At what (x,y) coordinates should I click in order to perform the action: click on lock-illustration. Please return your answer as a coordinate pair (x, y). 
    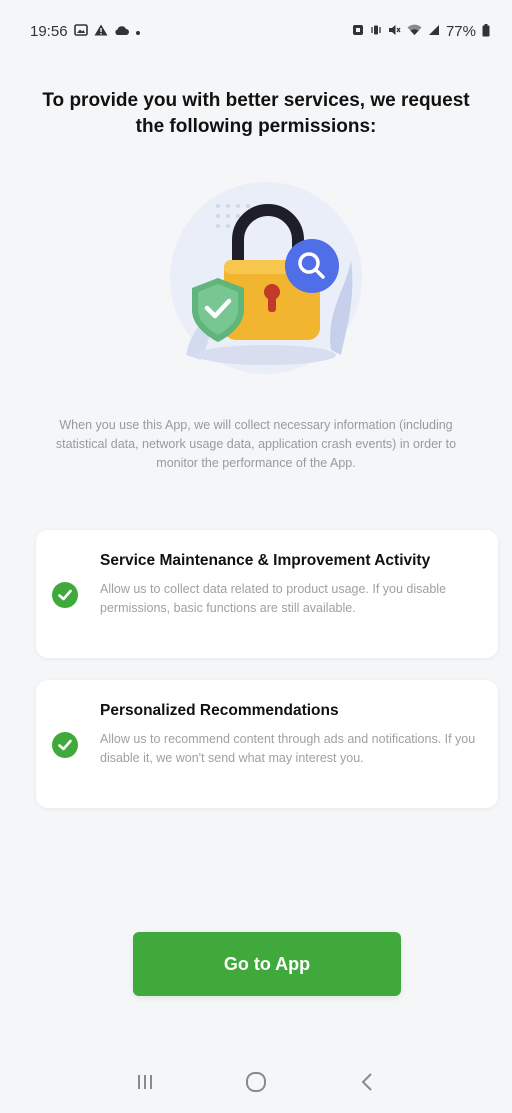
    Looking at the image, I should click on (266, 275).